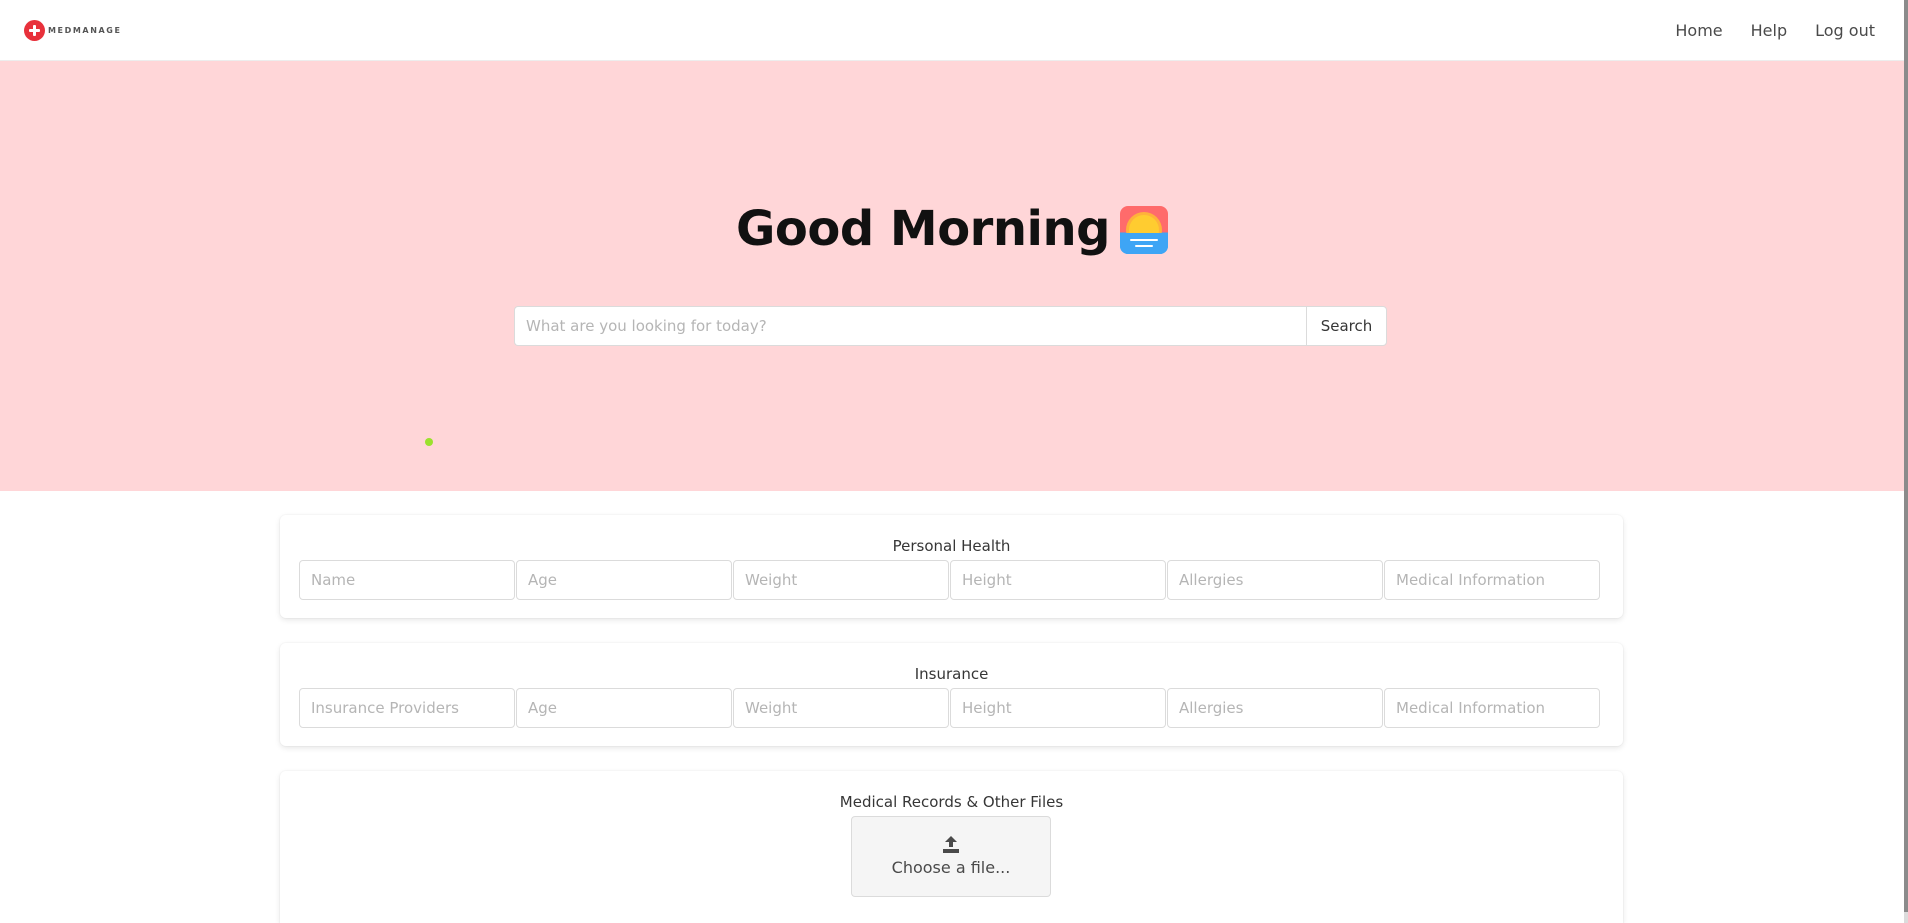 The width and height of the screenshot is (1908, 923). I want to click on insurance-height-input, so click(1058, 708).